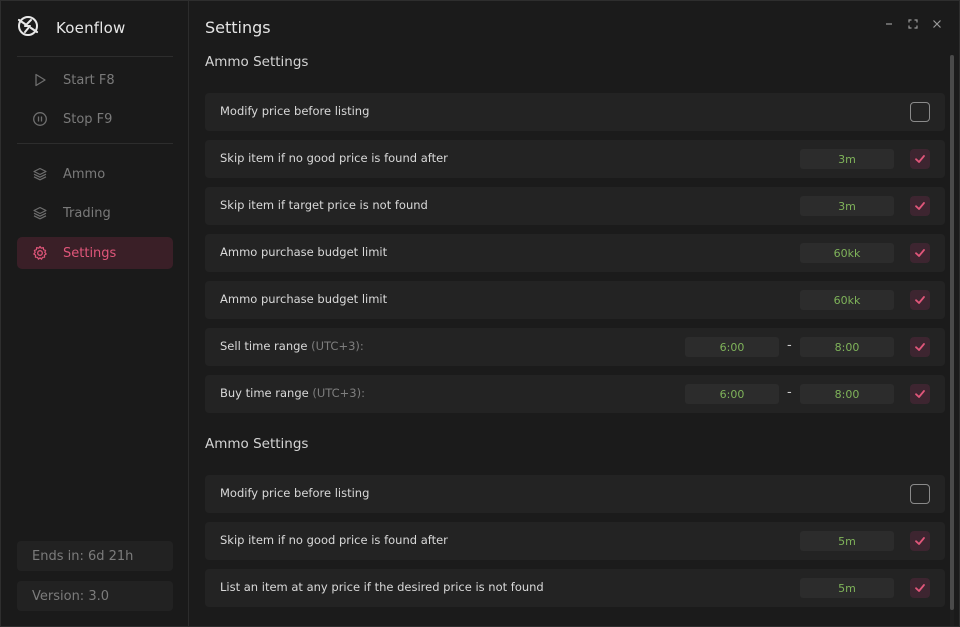 The height and width of the screenshot is (627, 960). What do you see at coordinates (324, 205) in the screenshot?
I see `setting-label: Skip item if target price is not found` at bounding box center [324, 205].